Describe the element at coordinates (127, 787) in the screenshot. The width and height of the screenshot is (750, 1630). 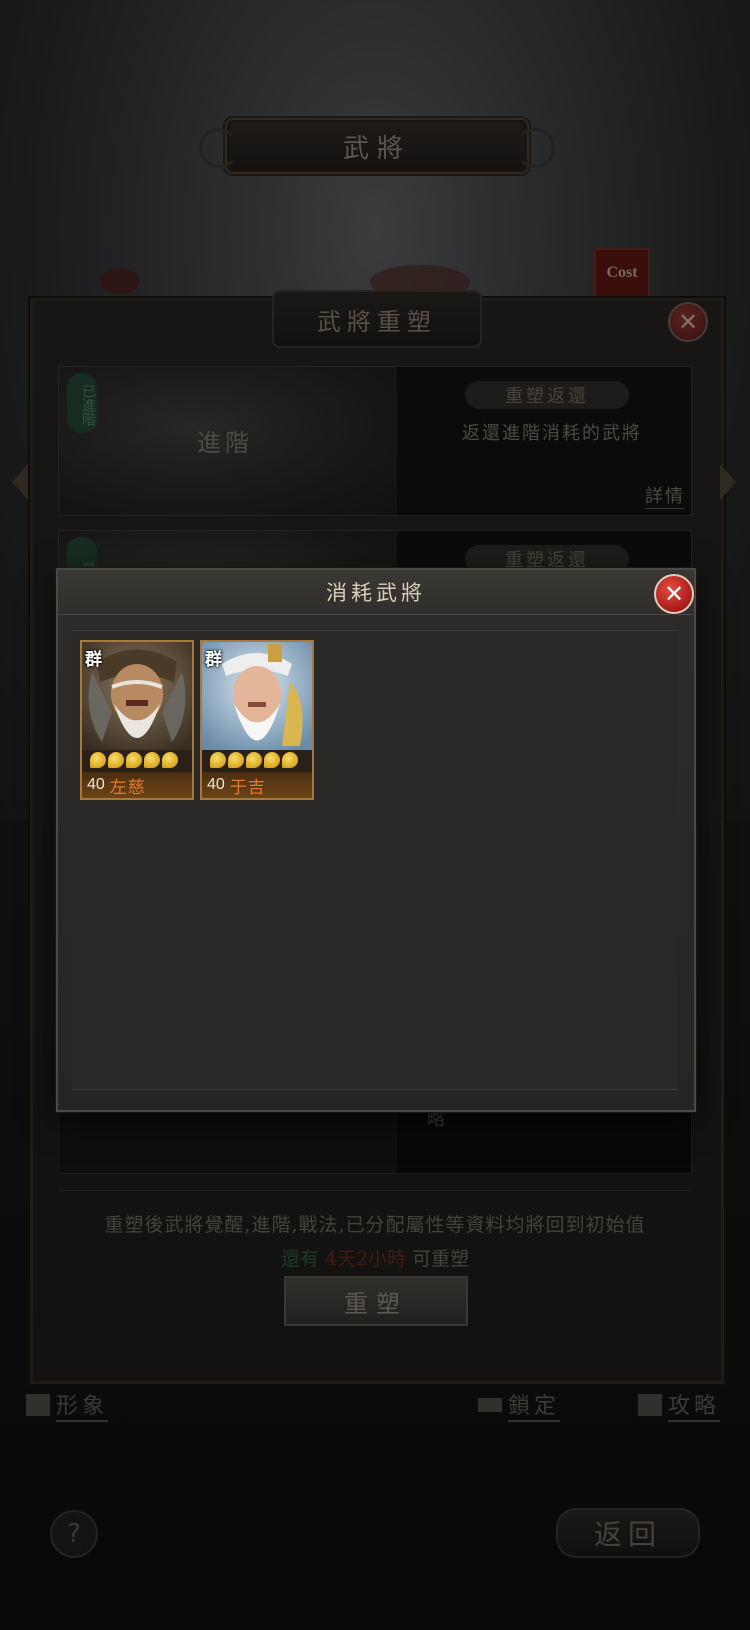
I see `general-name: 左慈` at that location.